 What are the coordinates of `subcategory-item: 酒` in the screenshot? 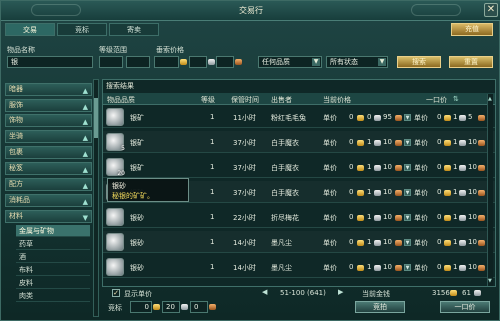 It's located at (53, 257).